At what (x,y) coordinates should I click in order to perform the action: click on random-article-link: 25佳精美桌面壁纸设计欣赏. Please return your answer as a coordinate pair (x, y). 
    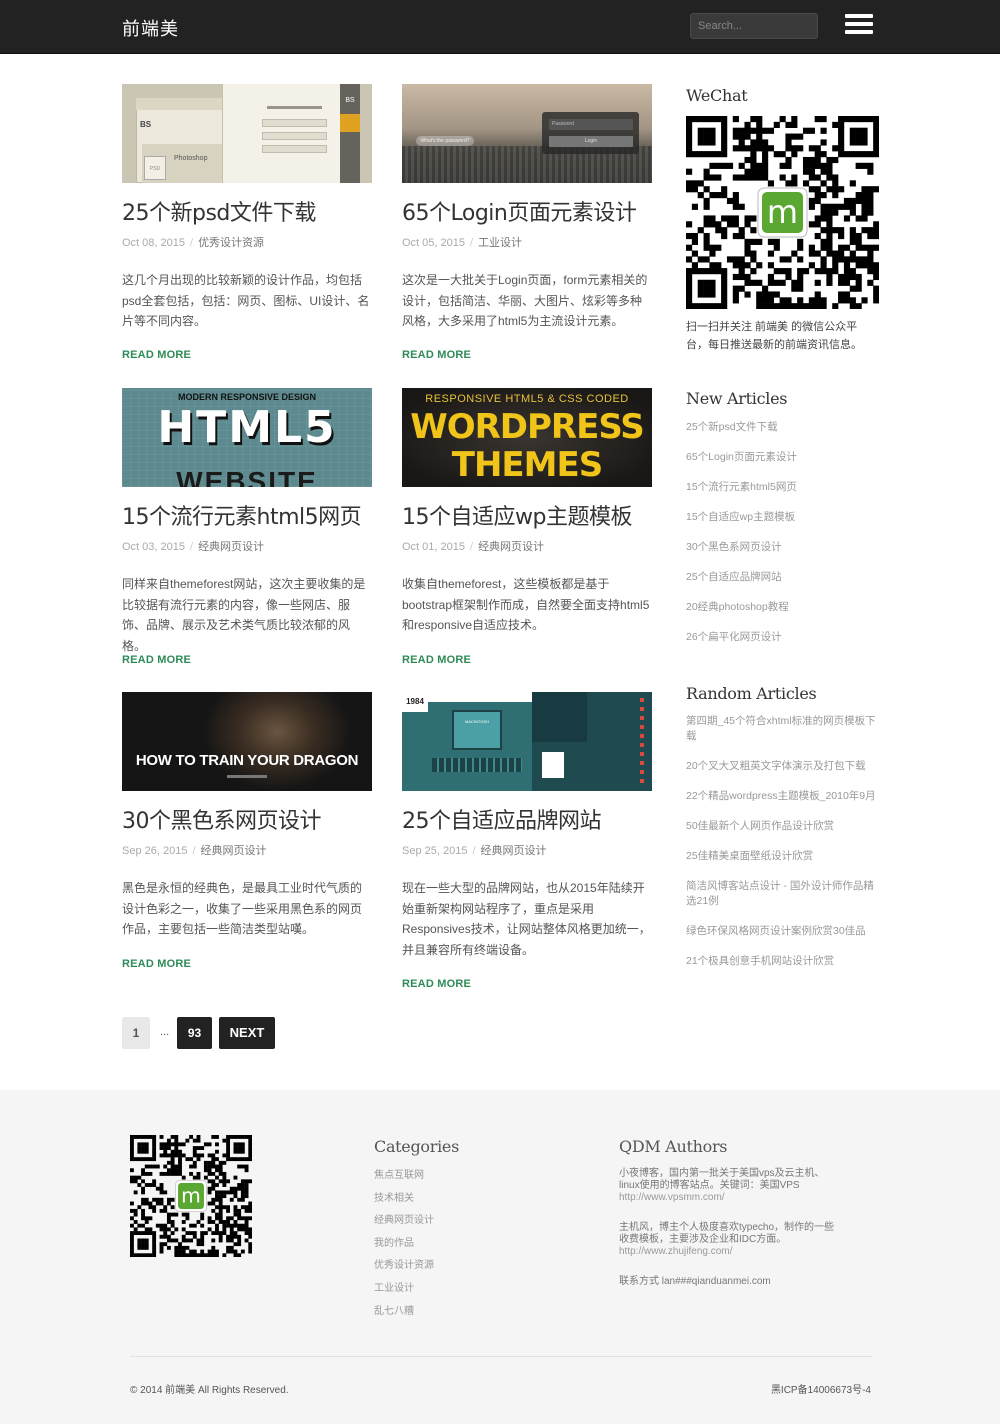
    Looking at the image, I should click on (781, 856).